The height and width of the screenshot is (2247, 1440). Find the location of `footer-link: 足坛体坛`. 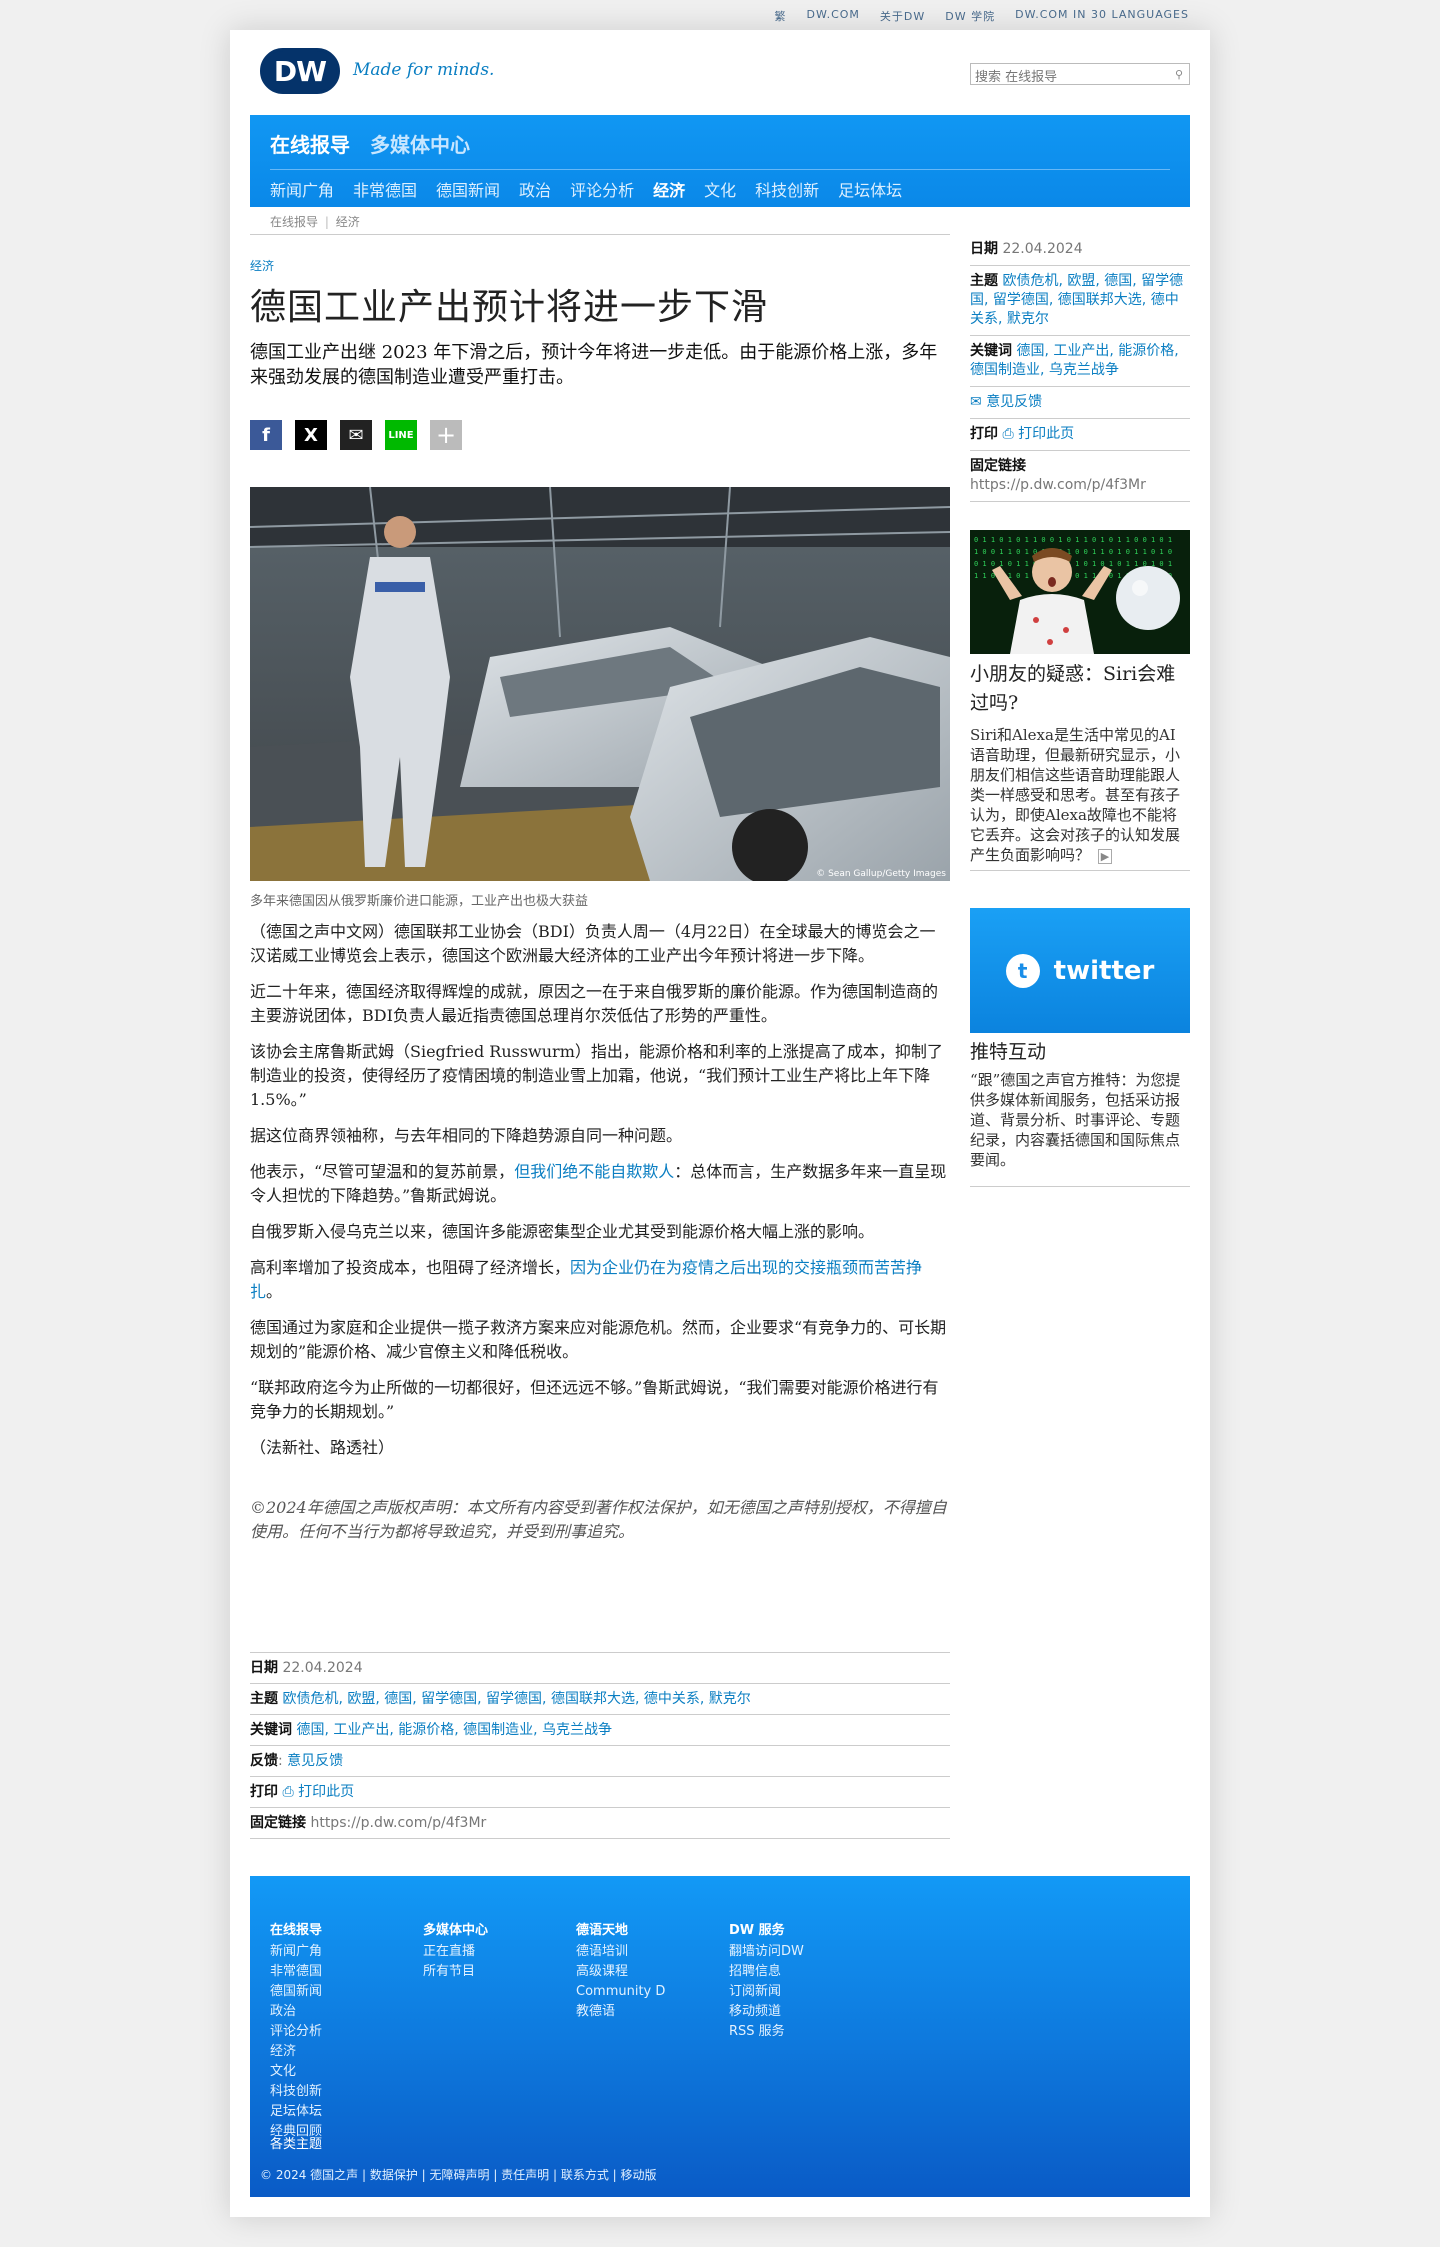

footer-link: 足坛体坛 is located at coordinates (345, 2112).